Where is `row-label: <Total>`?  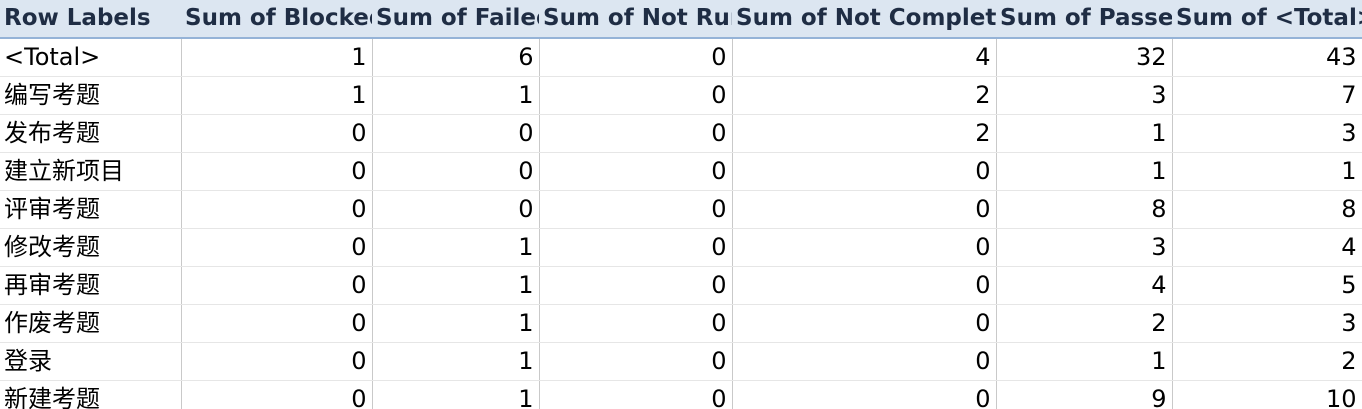 row-label: <Total> is located at coordinates (91, 57).